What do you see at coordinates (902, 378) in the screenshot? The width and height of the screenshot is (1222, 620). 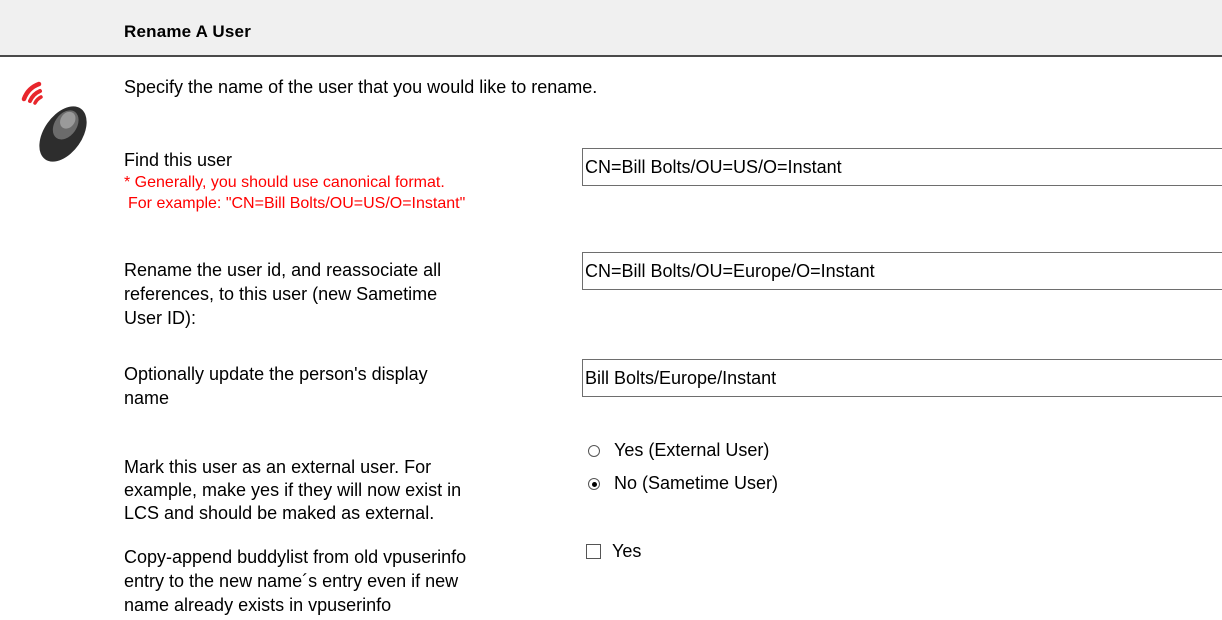 I see `display-name-input` at bounding box center [902, 378].